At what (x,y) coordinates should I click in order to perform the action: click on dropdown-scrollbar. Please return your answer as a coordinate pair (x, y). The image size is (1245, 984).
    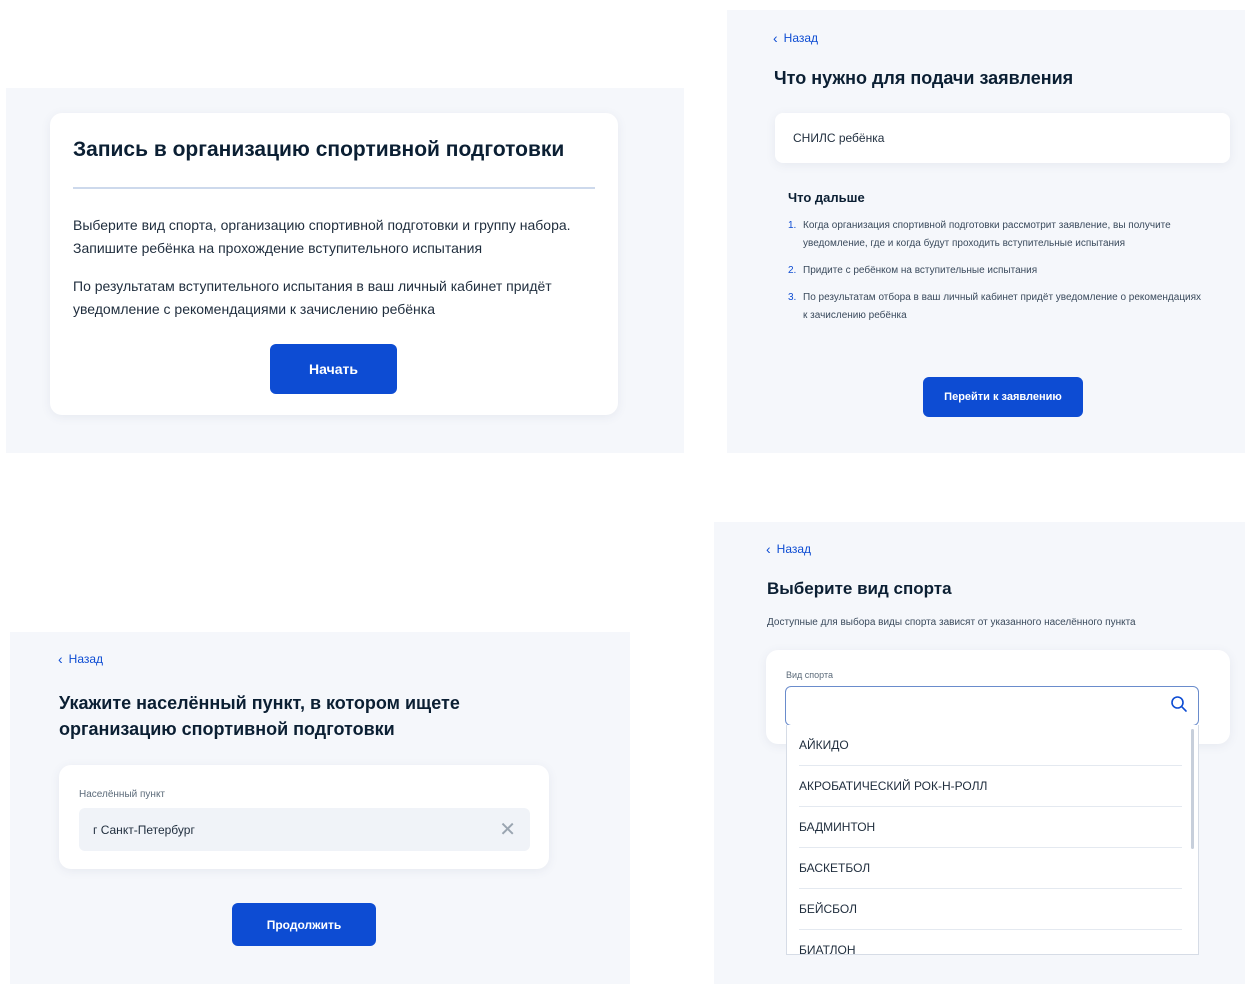
    Looking at the image, I should click on (1192, 789).